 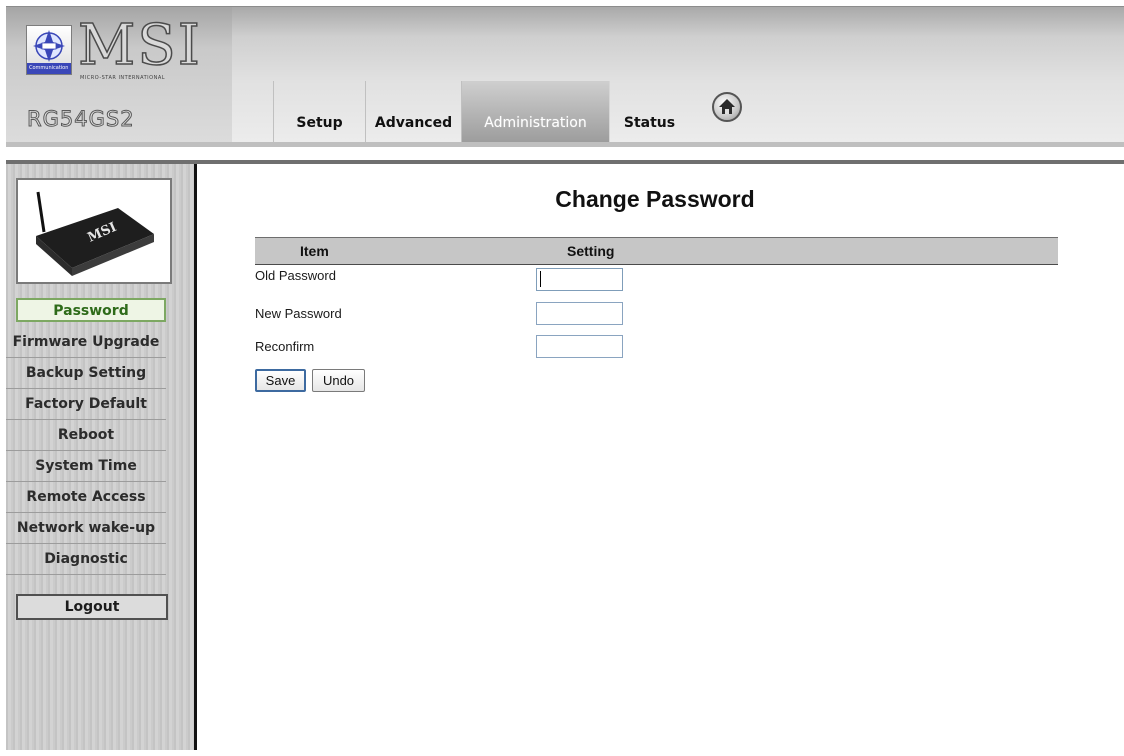 What do you see at coordinates (579, 346) in the screenshot?
I see `reconfirm-password-field` at bounding box center [579, 346].